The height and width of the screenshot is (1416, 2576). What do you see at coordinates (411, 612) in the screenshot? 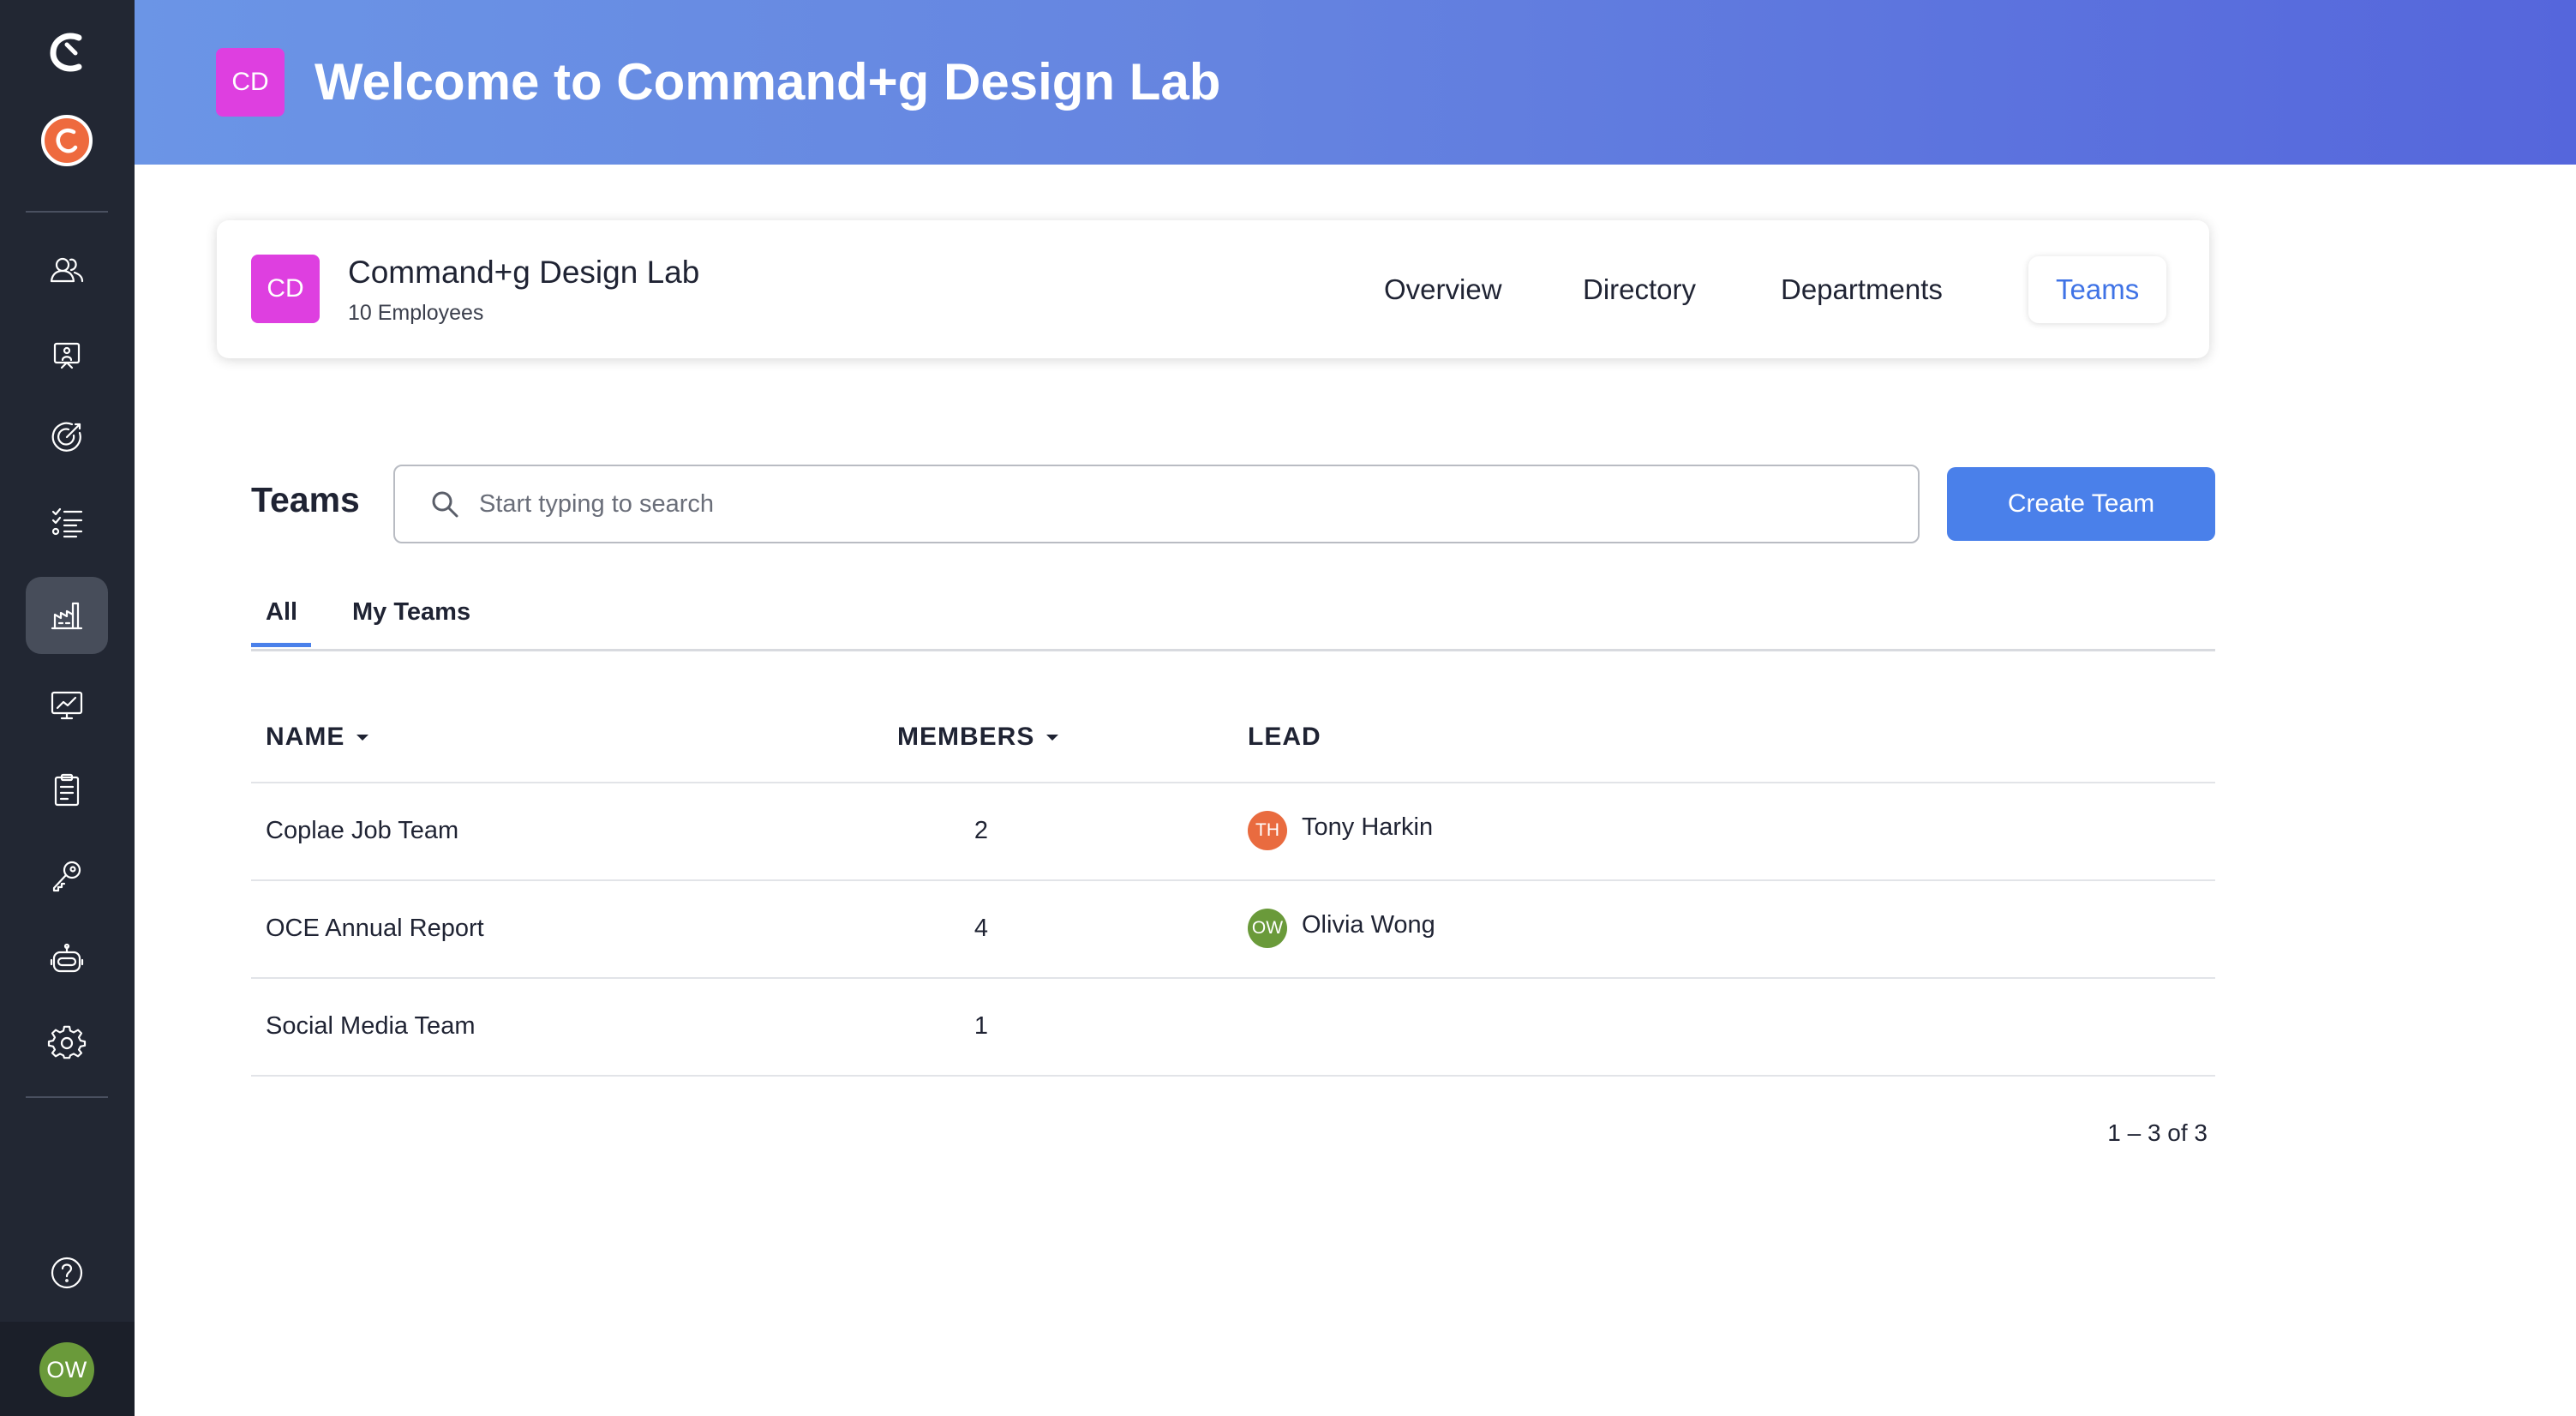
I see `tab-my-teams: My Teams` at bounding box center [411, 612].